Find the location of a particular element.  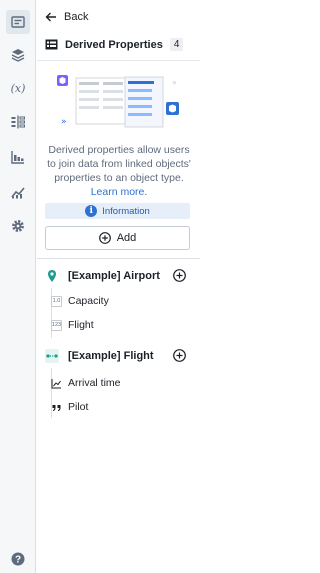

panel-header: Derived Properties 4 is located at coordinates (114, 44).